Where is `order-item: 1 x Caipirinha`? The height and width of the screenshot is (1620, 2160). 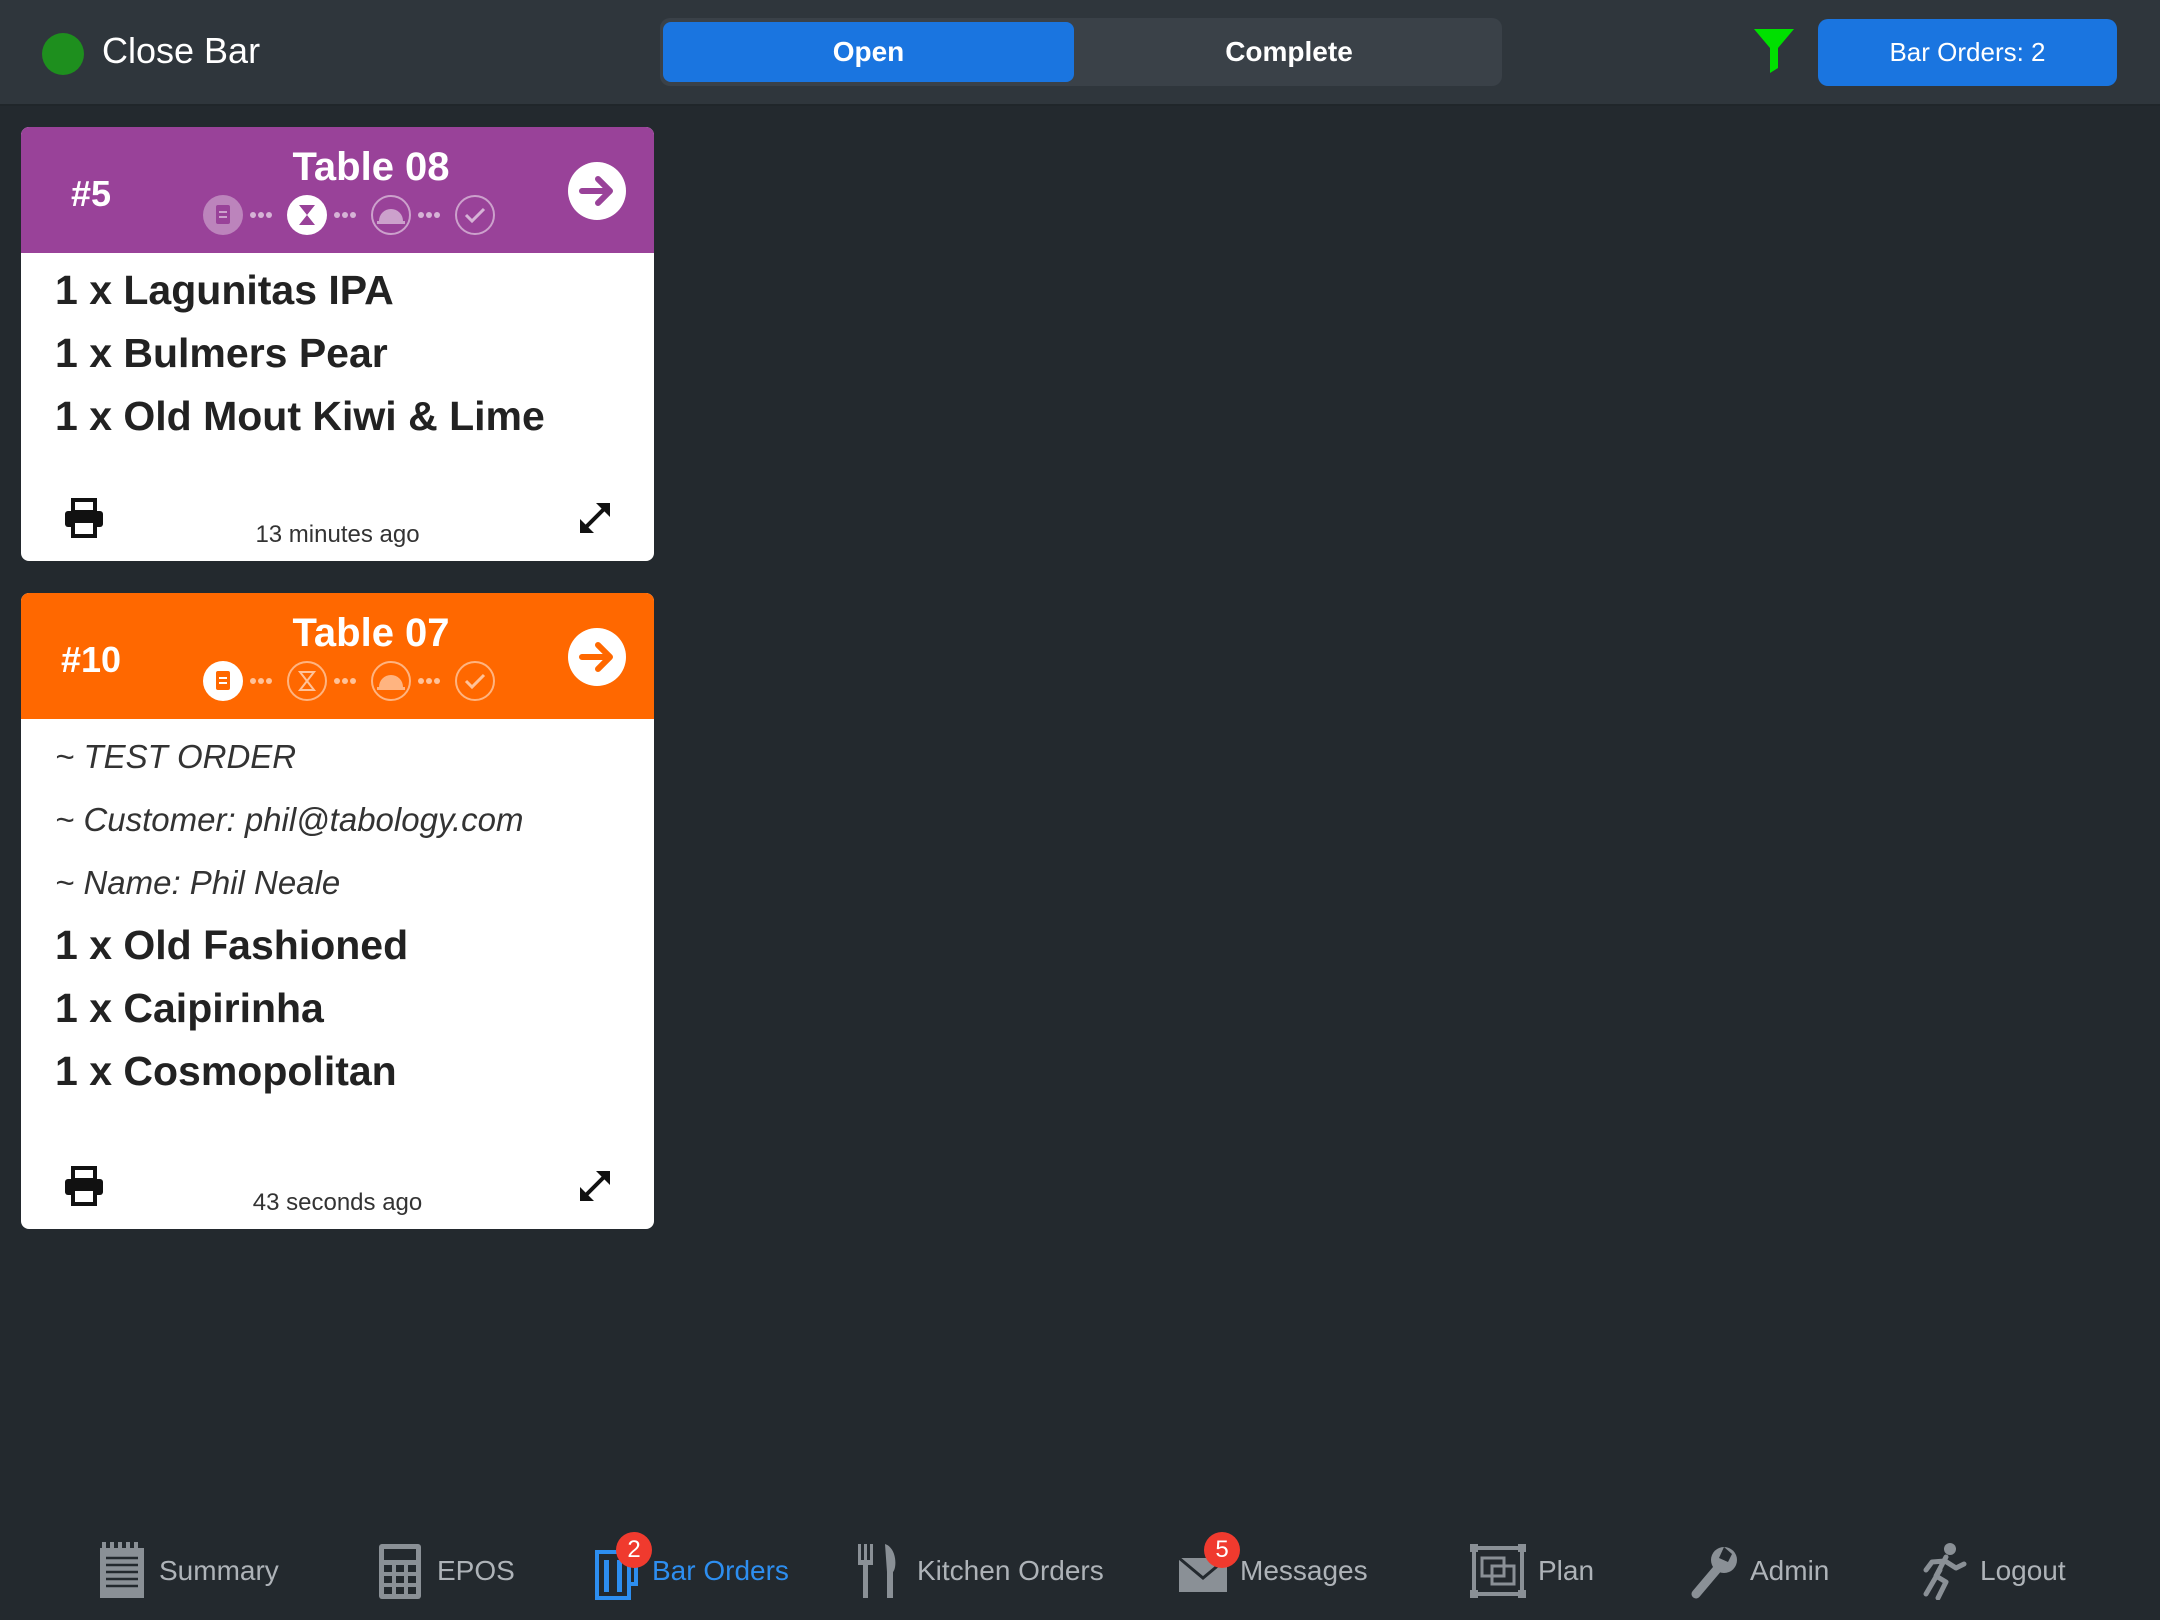
order-item: 1 x Caipirinha is located at coordinates (189, 1008).